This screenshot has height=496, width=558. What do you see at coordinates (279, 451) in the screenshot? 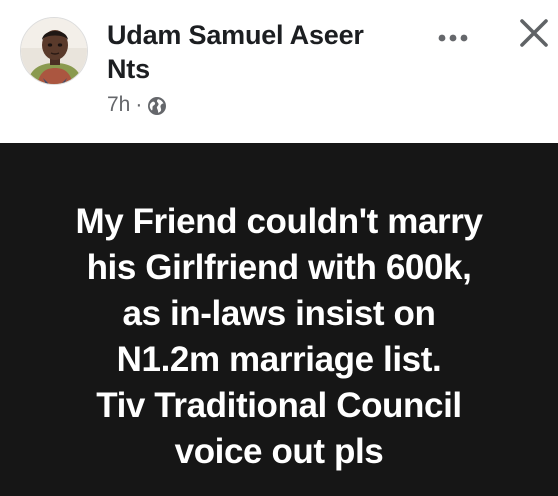
I see `post-text-line: voice out pls` at bounding box center [279, 451].